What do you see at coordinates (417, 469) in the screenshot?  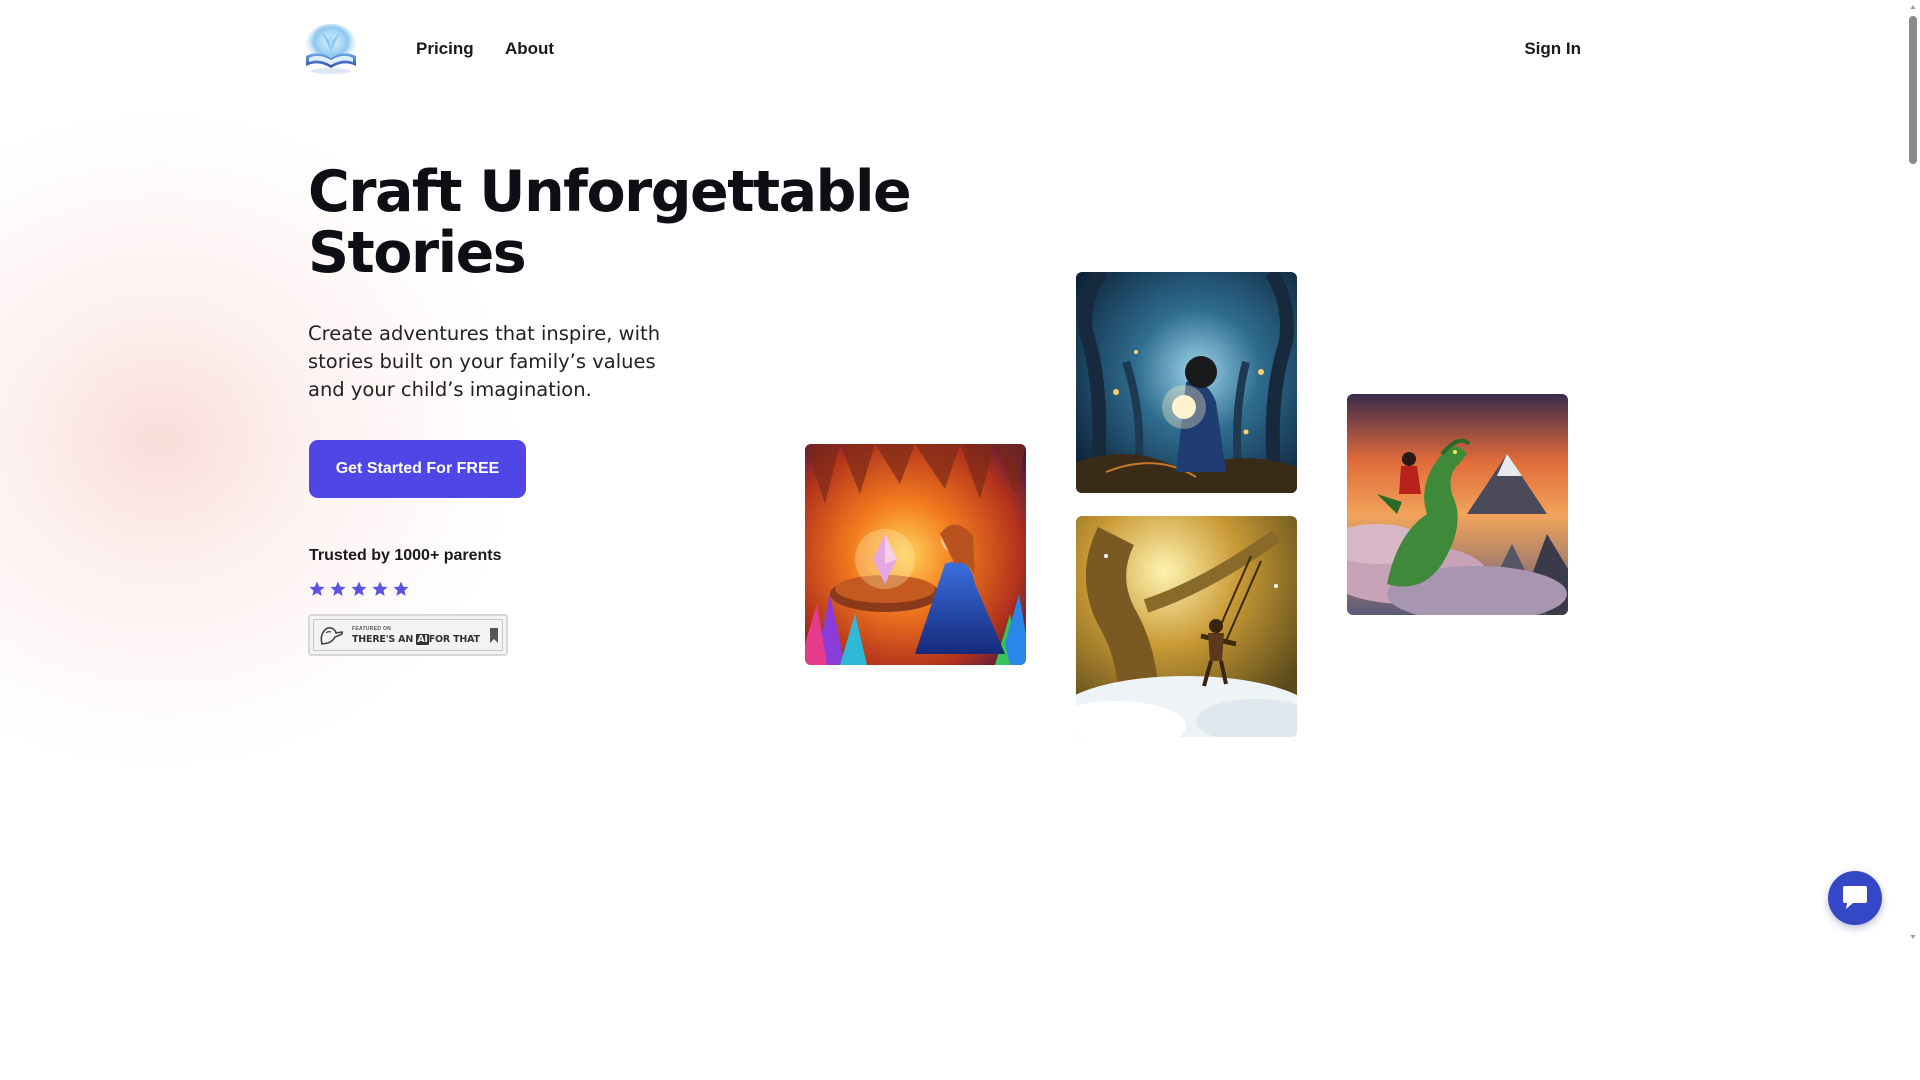 I see `get-started-button: Get Started For FREE` at bounding box center [417, 469].